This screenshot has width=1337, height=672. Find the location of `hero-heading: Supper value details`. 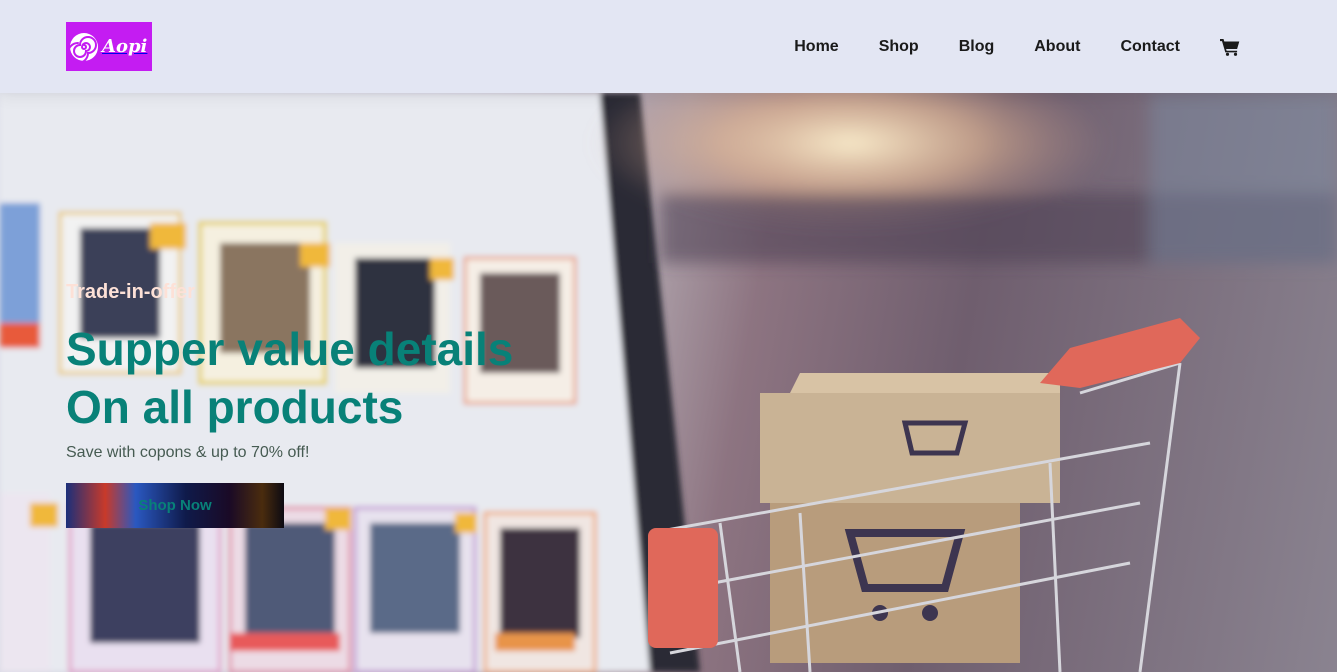

hero-heading: Supper value details is located at coordinates (290, 349).